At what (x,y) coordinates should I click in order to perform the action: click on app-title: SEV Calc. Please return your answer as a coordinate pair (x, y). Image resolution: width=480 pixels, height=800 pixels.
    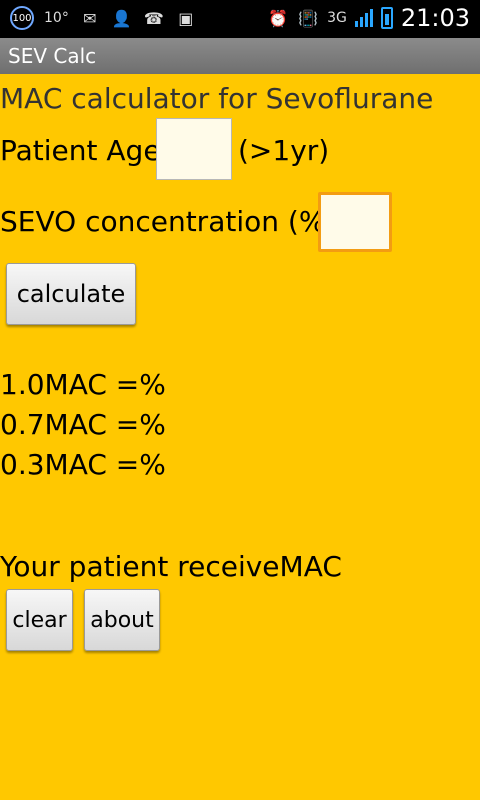
    Looking at the image, I should click on (52, 56).